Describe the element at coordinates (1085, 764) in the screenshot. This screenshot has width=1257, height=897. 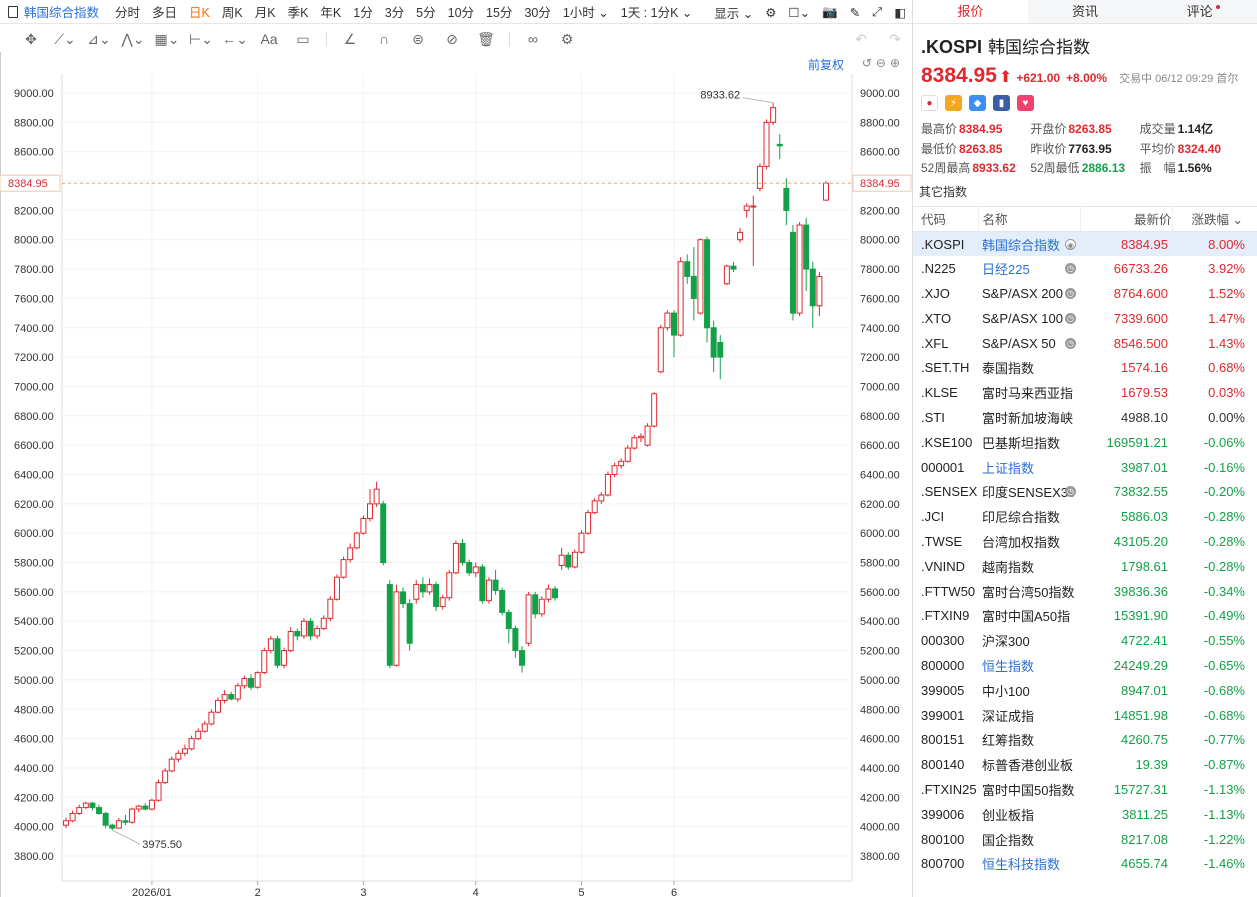
I see `table-row: 800140 标普香港创业板 19.39 -0.87%` at that location.